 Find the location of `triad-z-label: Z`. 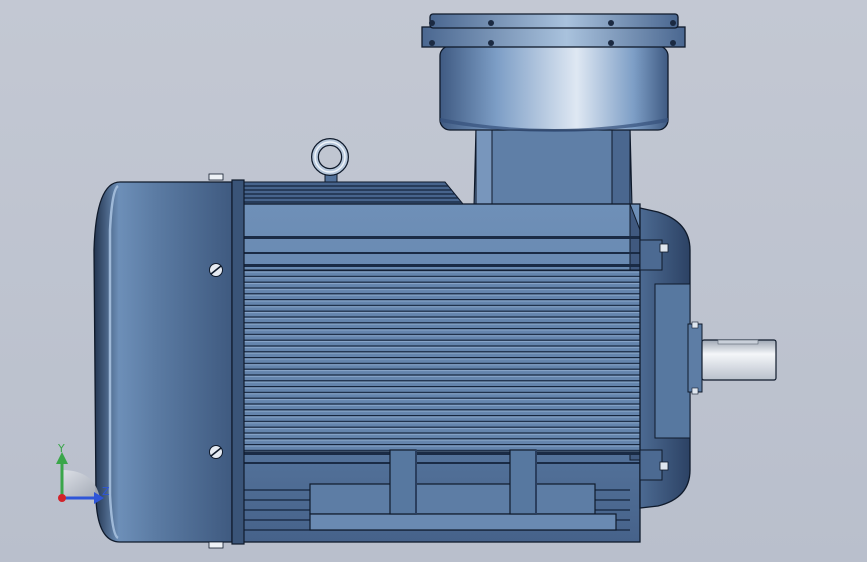

triad-z-label: Z is located at coordinates (106, 491).